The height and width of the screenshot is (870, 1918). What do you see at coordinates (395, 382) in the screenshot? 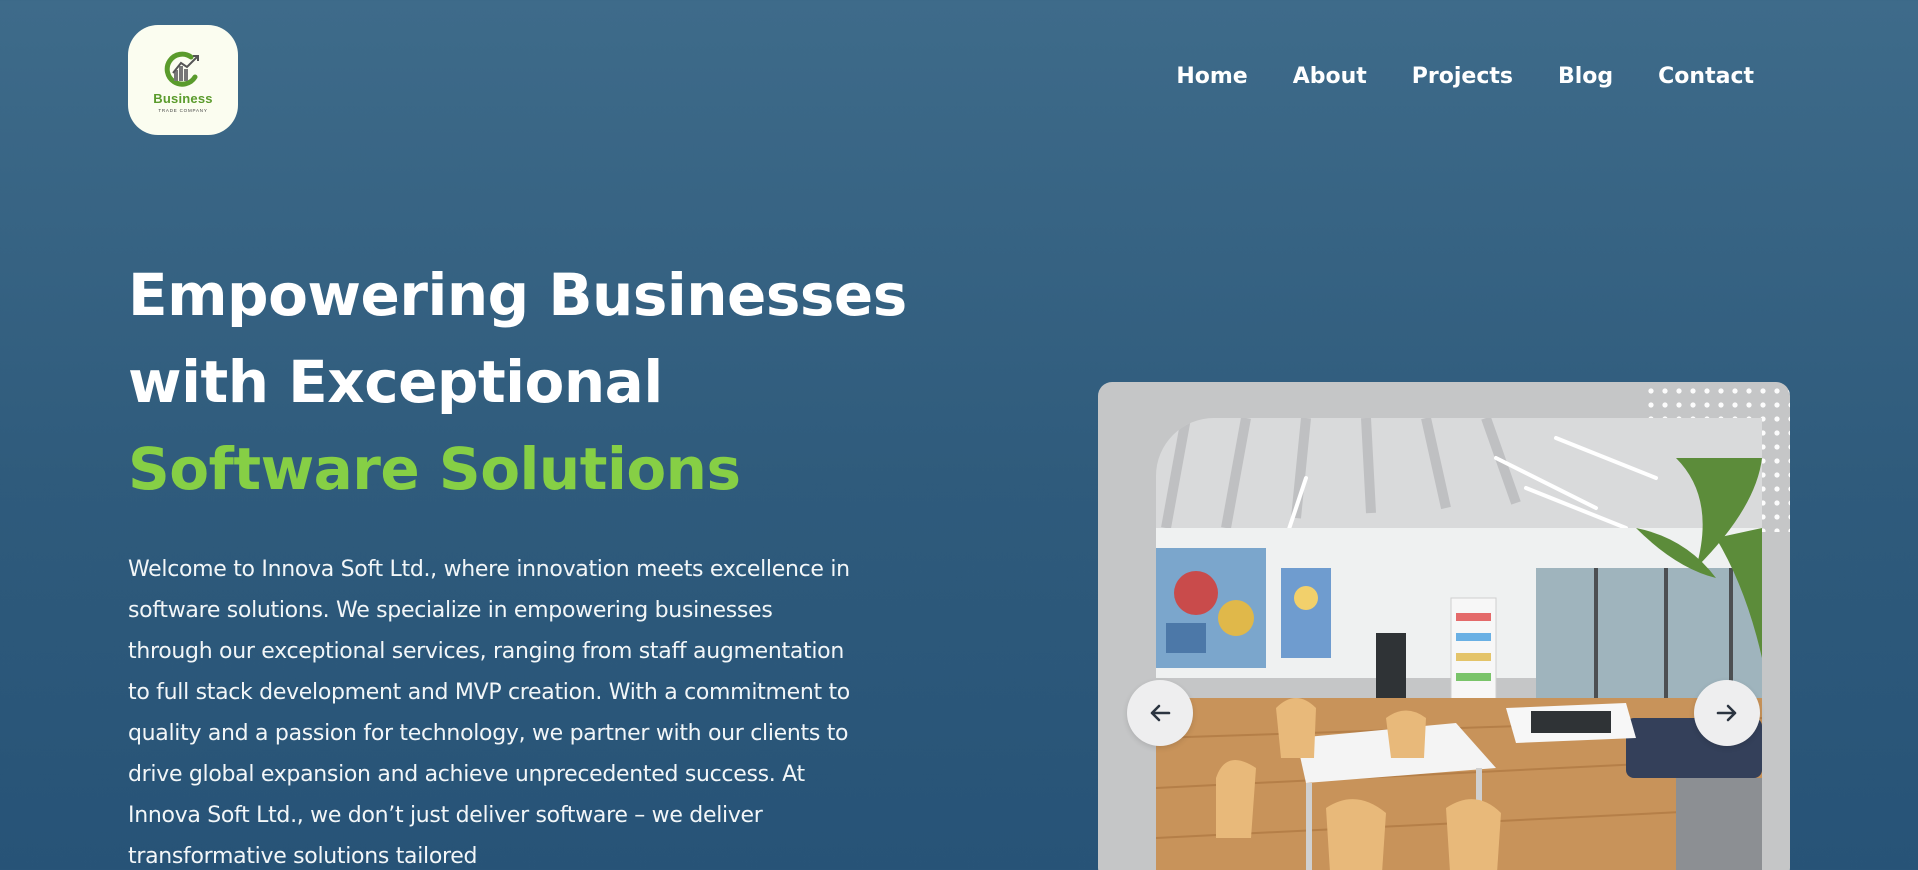
I see `hero-title-line-2: with Exceptional` at bounding box center [395, 382].